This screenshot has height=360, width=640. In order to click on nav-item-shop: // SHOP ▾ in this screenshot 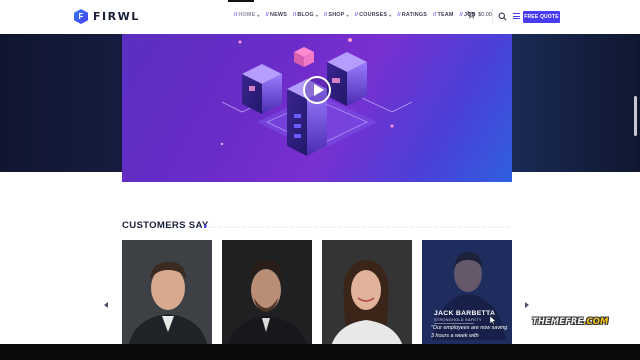, I will do `click(336, 15)`.